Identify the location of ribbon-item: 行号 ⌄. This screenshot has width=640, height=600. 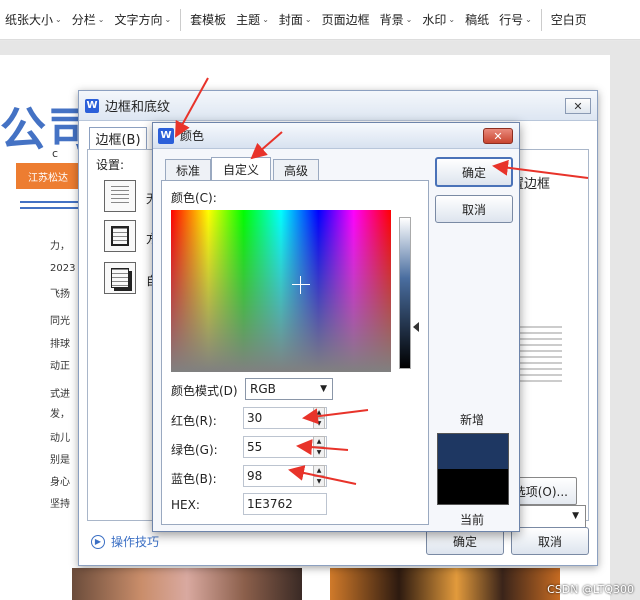
(515, 19).